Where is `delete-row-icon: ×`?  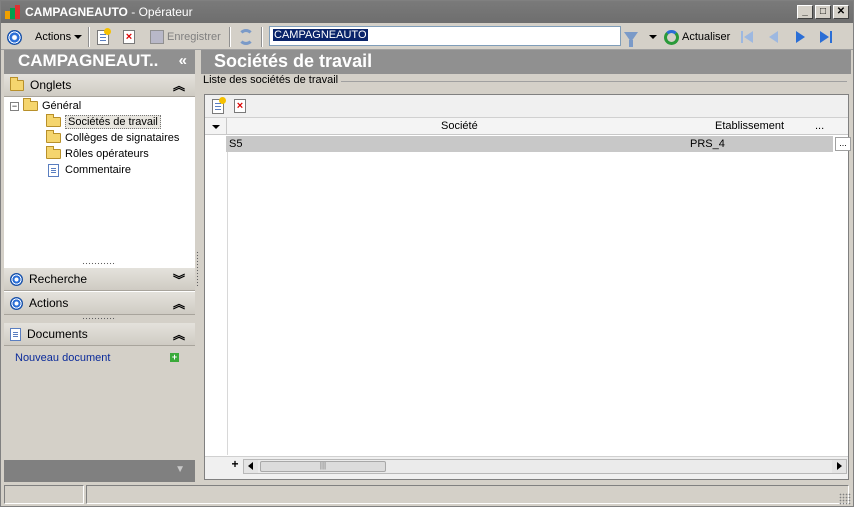 delete-row-icon: × is located at coordinates (240, 106).